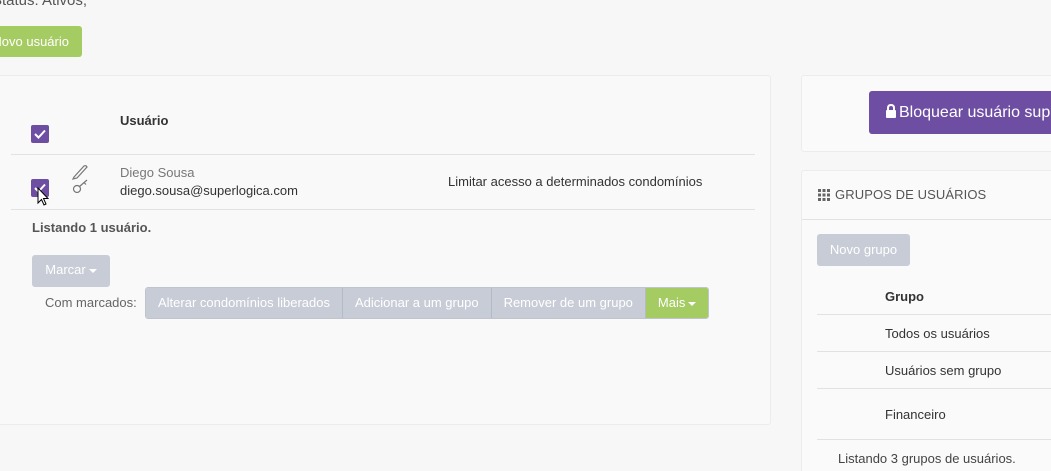  Describe the element at coordinates (44, 4) in the screenshot. I see `status-filter-text: Status: Ativos;` at that location.